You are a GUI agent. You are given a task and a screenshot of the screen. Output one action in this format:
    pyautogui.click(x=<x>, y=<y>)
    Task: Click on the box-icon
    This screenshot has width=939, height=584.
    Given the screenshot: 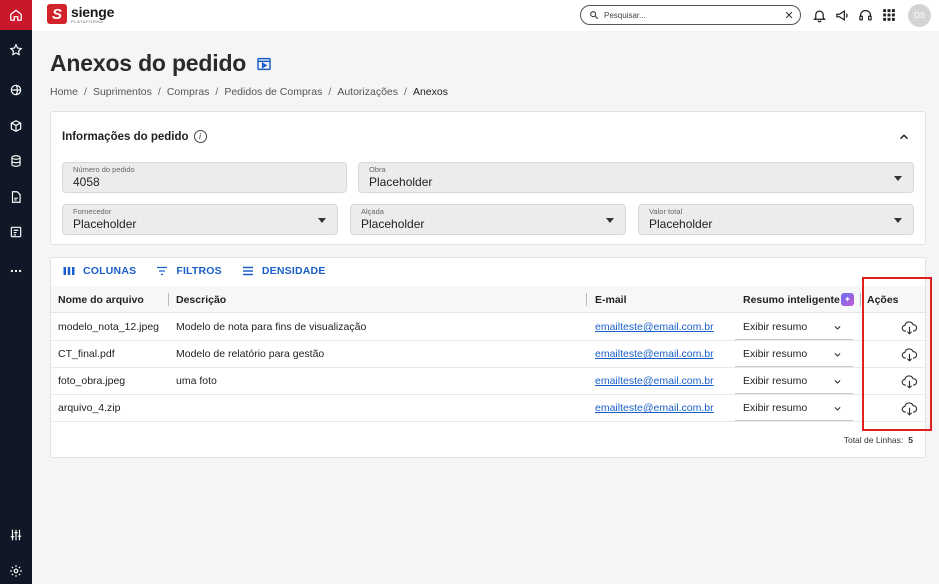 What is the action you would take?
    pyautogui.click(x=16, y=126)
    